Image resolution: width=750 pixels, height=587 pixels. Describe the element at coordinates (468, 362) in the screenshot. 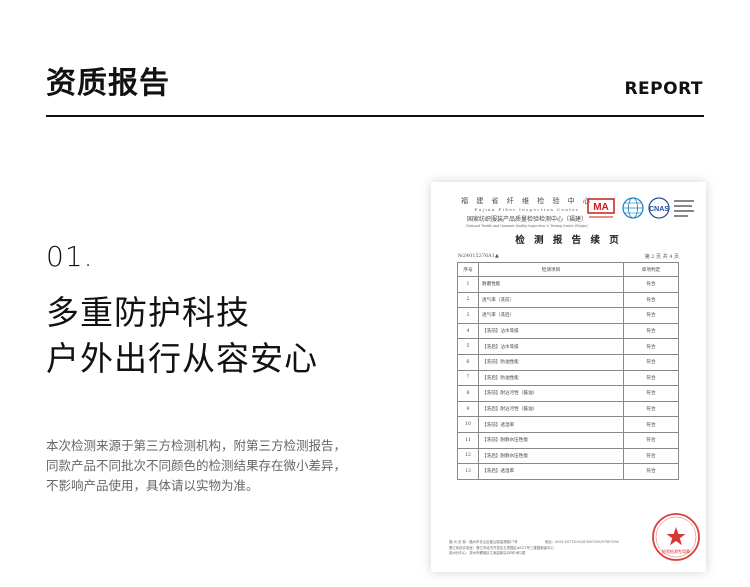

I see `row-number: 6` at that location.